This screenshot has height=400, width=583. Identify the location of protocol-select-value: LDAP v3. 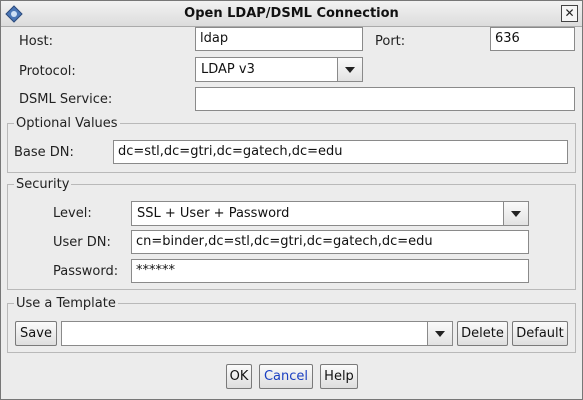
(228, 69).